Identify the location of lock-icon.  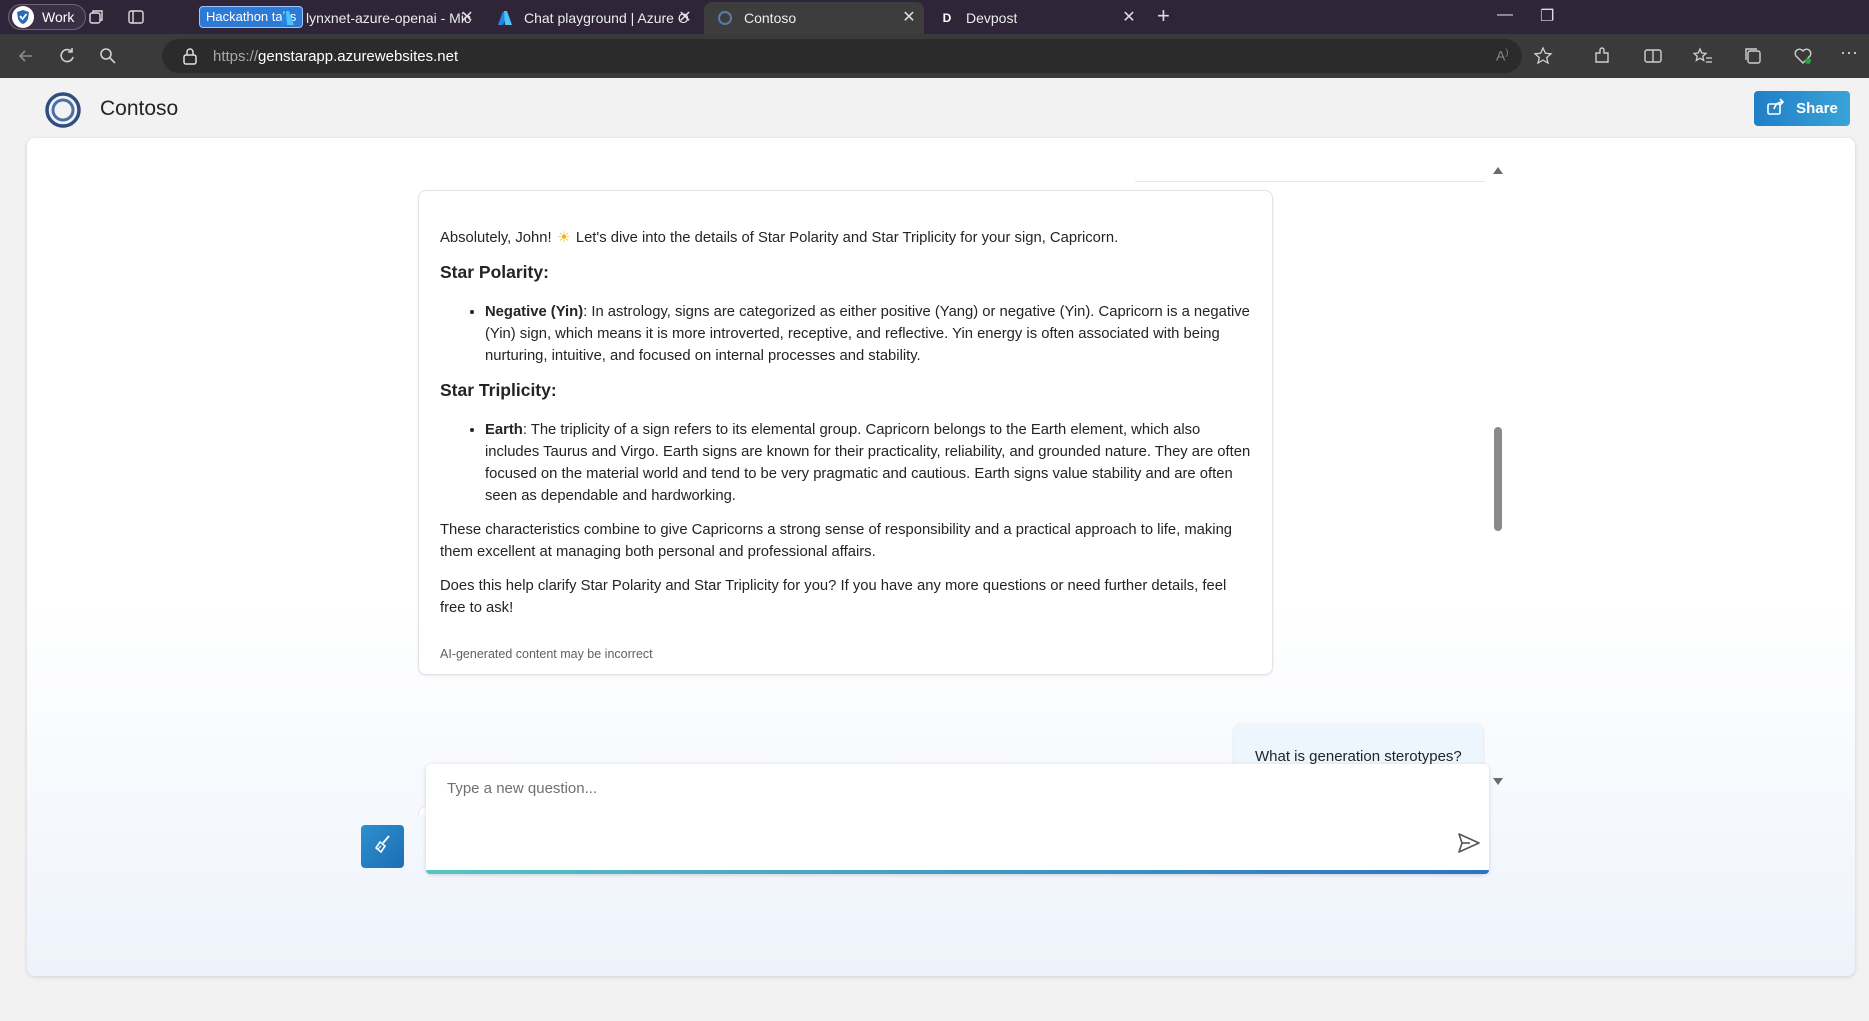
(190, 58).